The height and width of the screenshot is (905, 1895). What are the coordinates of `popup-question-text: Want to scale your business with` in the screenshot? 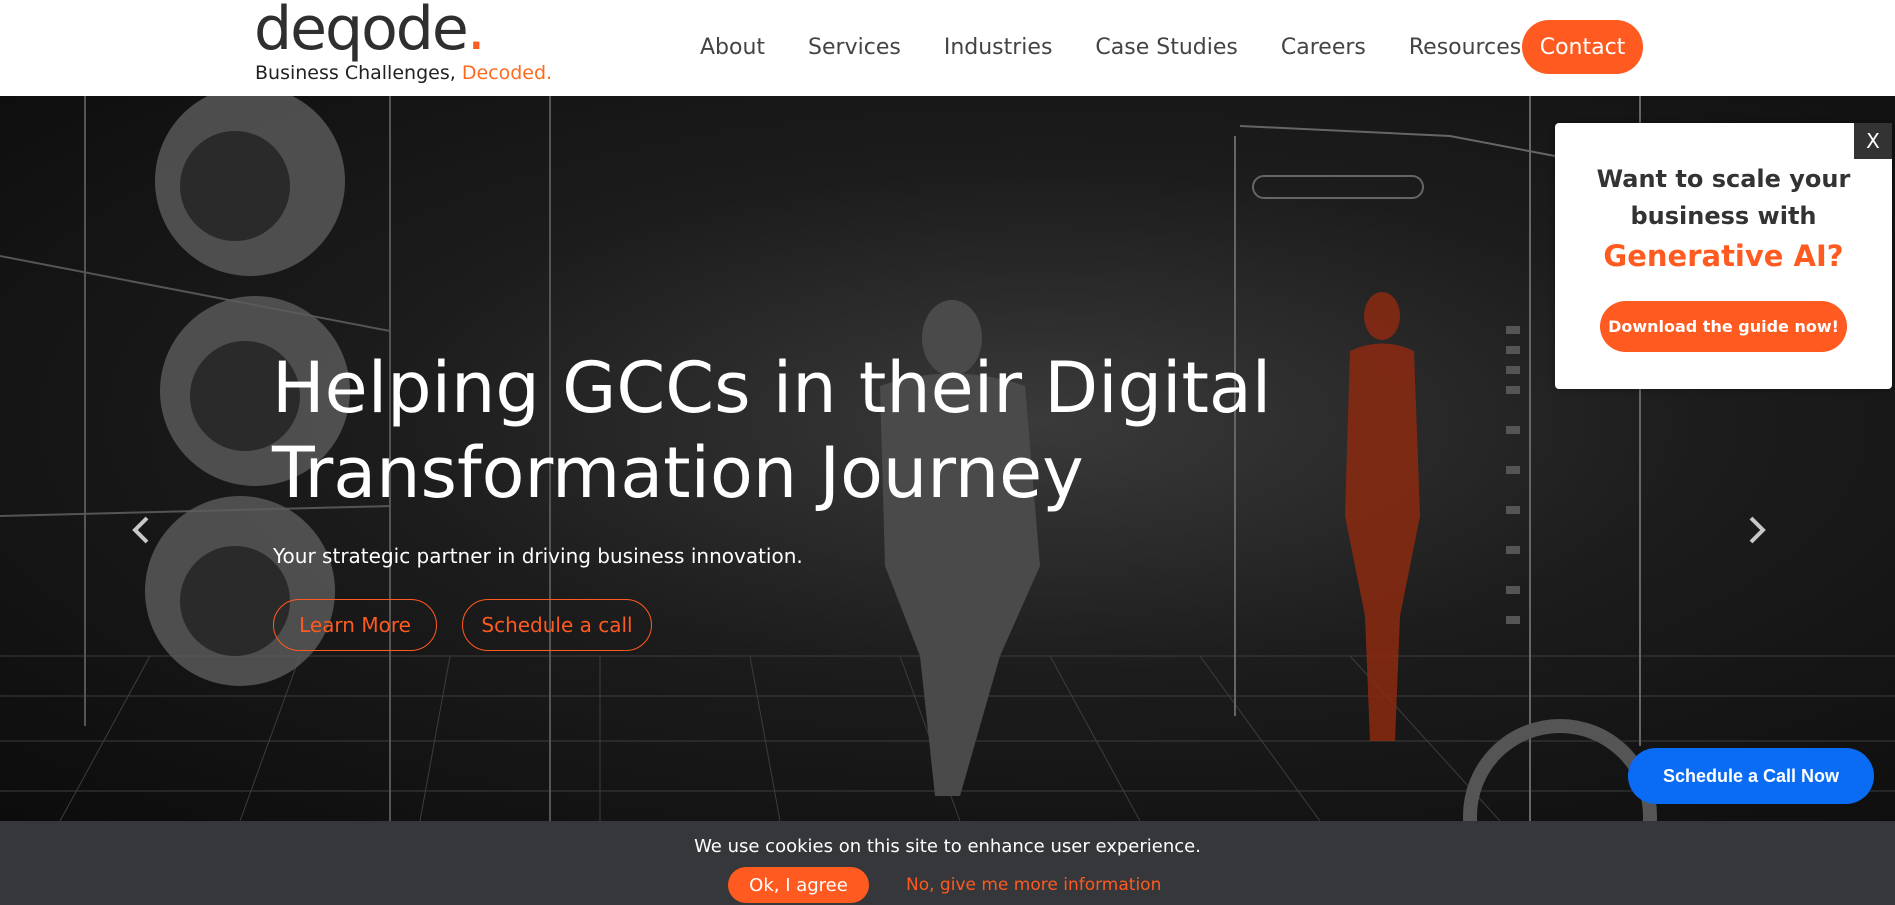 It's located at (1723, 197).